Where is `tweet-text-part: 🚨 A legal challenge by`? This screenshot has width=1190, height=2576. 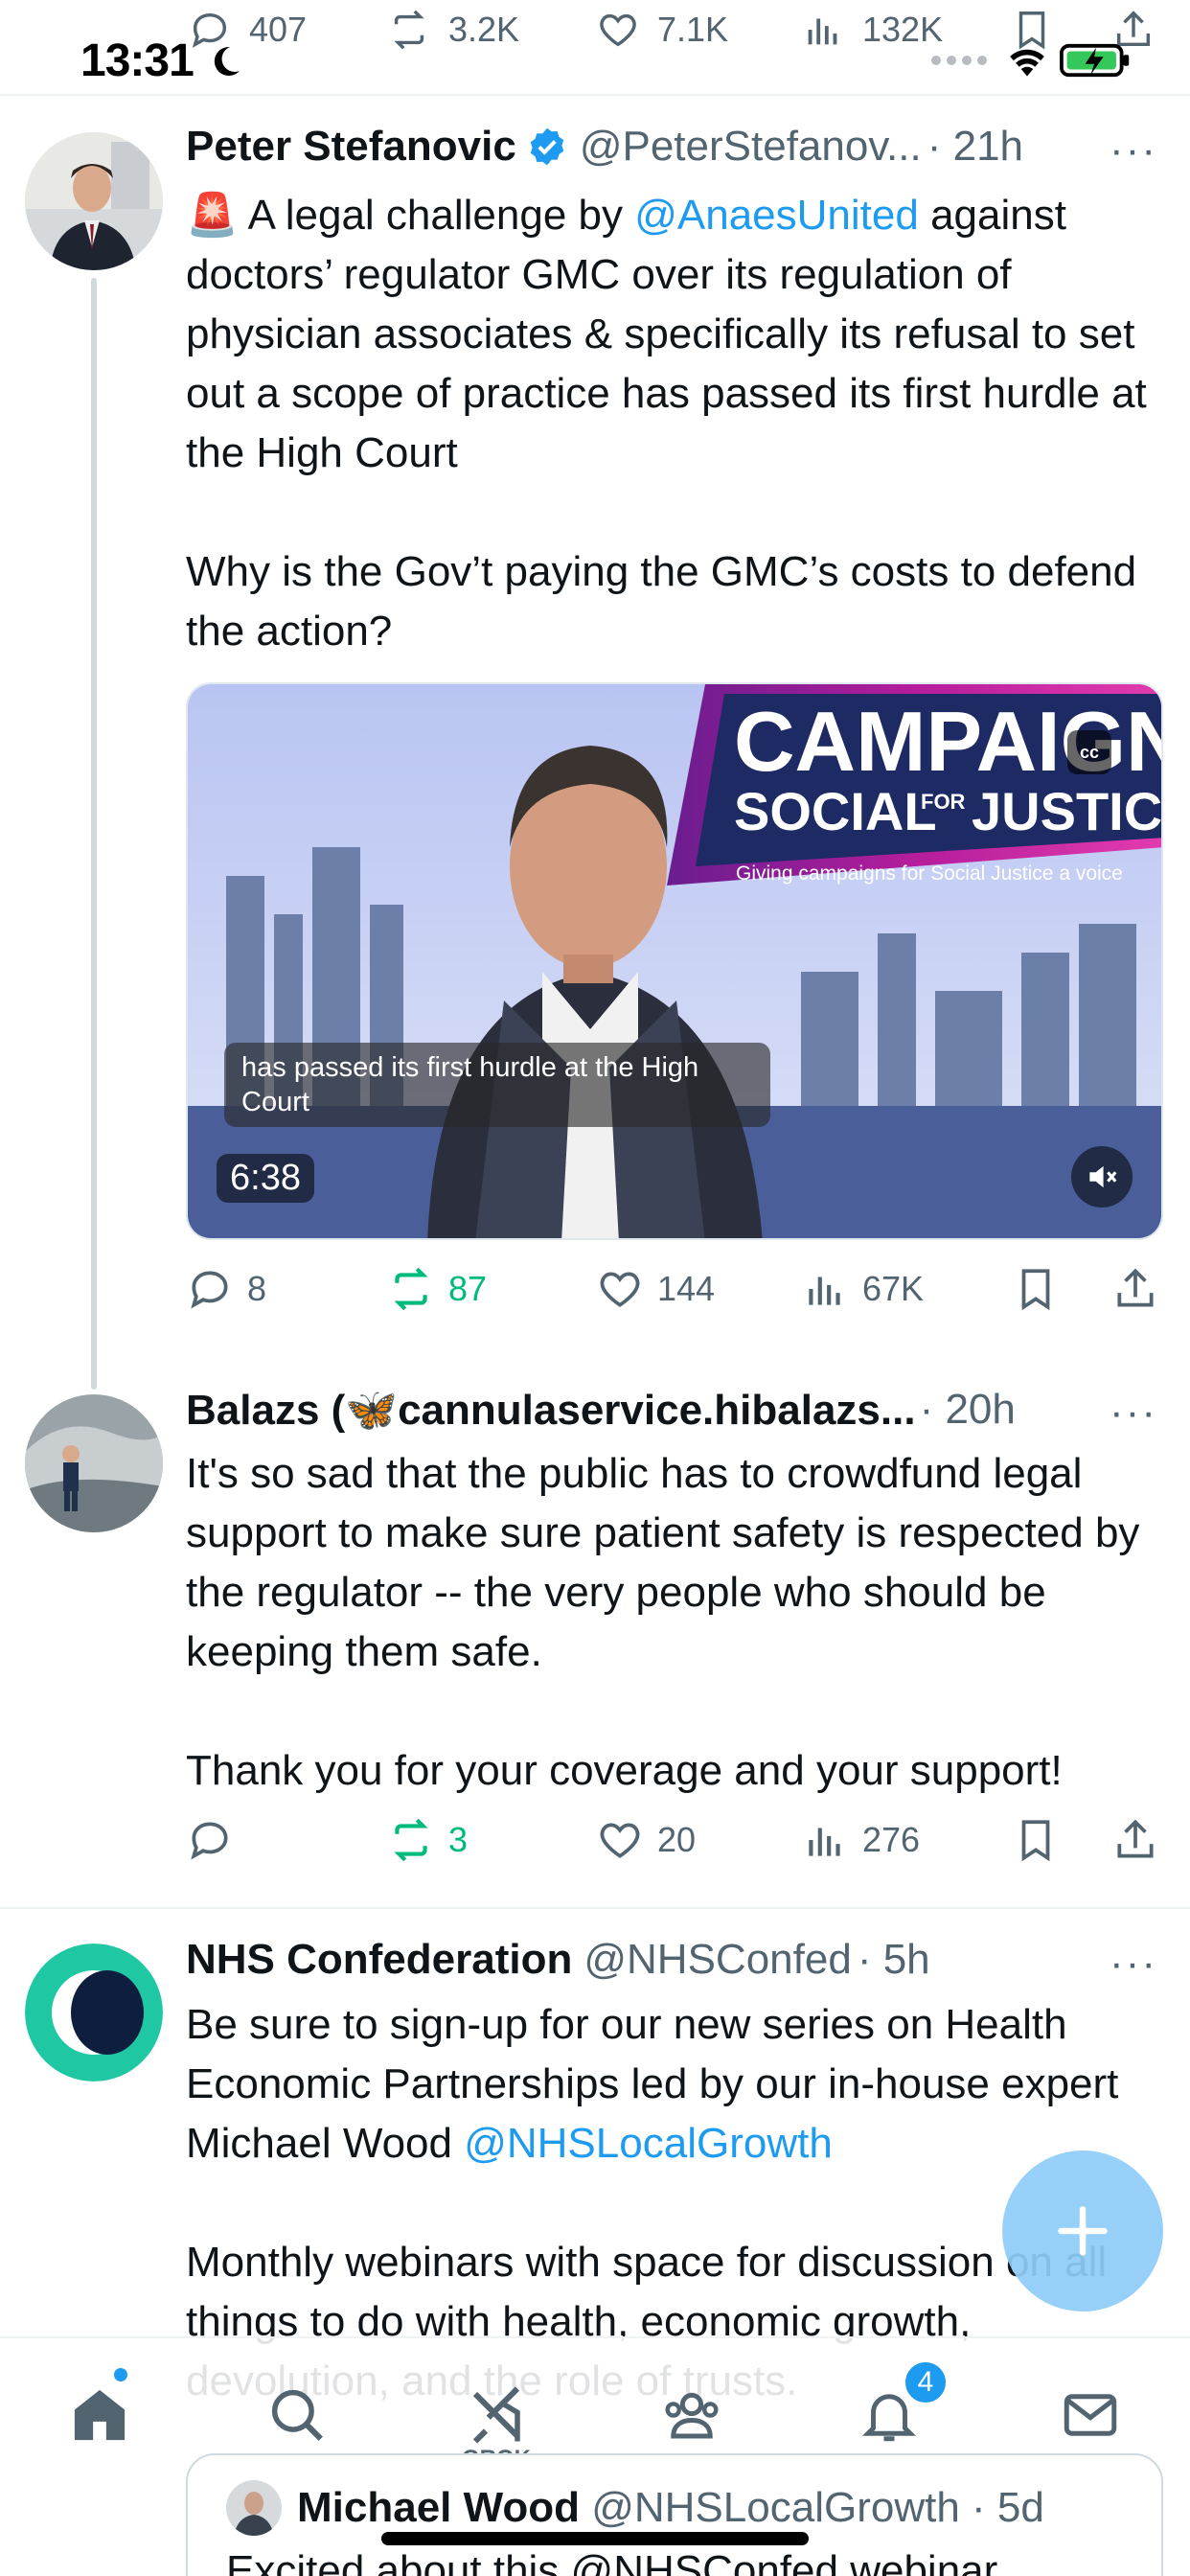 tweet-text-part: 🚨 A legal challenge by is located at coordinates (411, 216).